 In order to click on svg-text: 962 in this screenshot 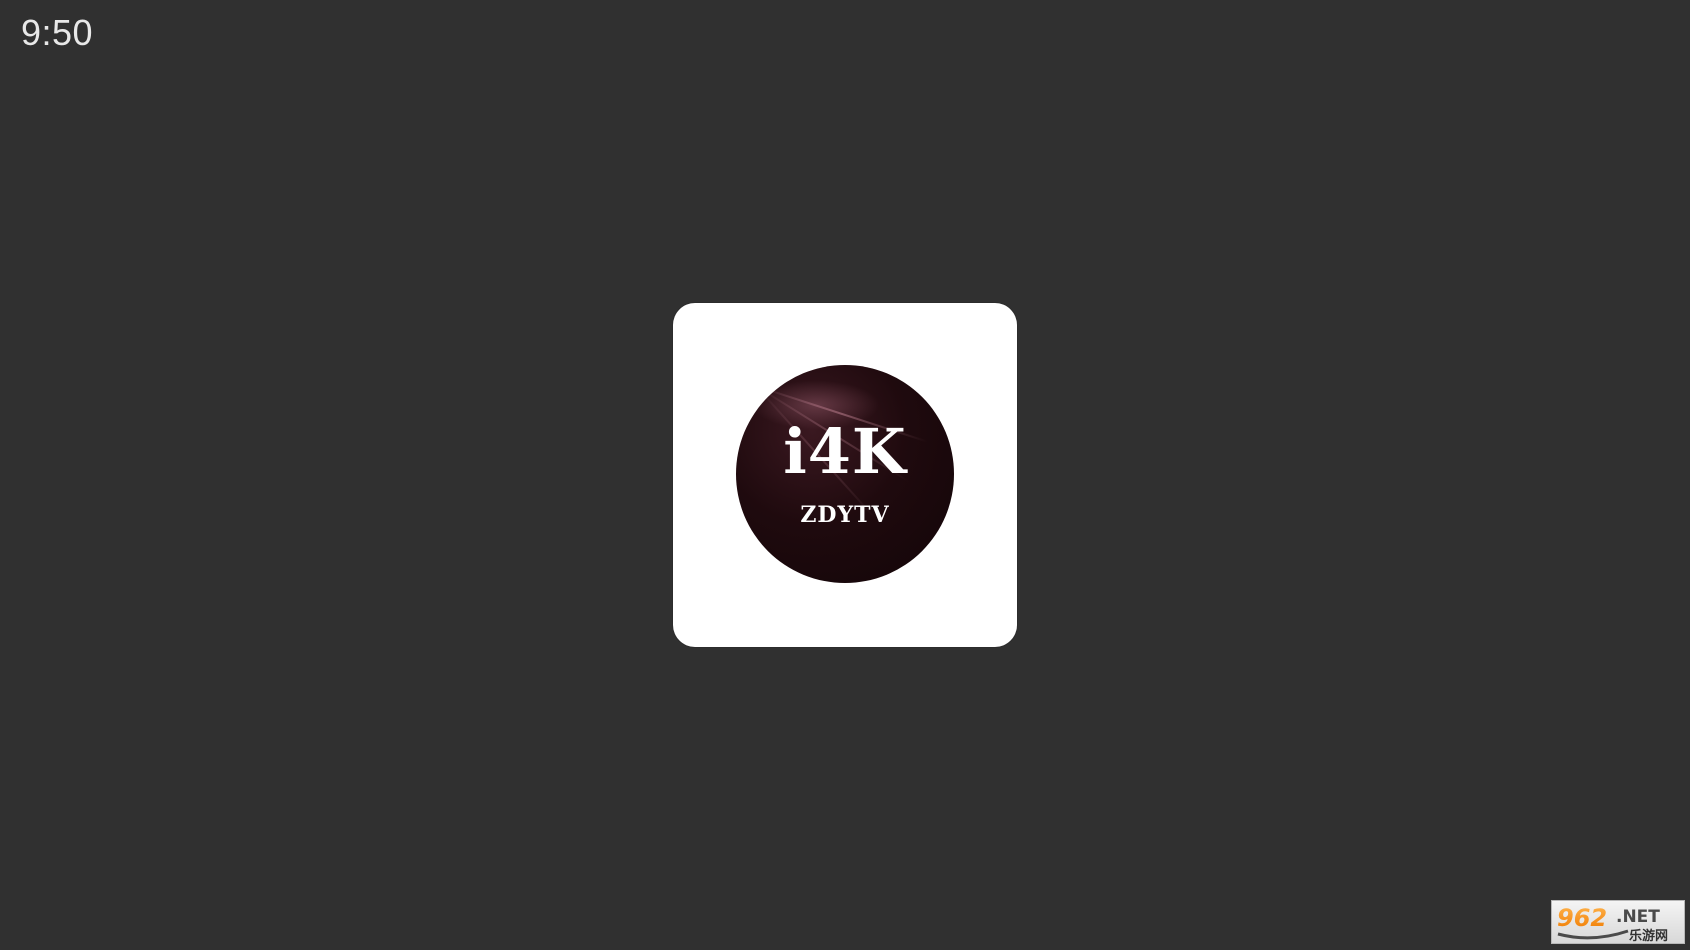, I will do `click(1582, 918)`.